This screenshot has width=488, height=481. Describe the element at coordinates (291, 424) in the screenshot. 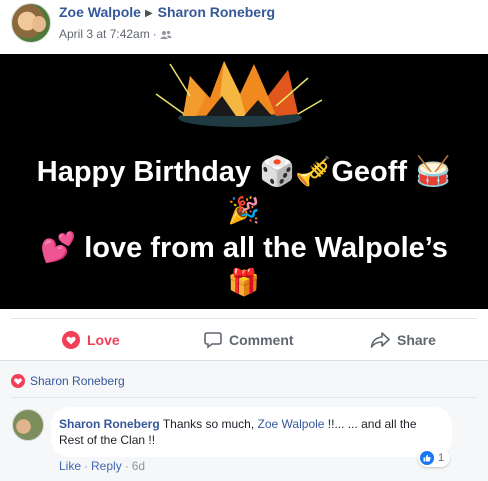

I see `comment-mention: Zoe Walpole` at that location.